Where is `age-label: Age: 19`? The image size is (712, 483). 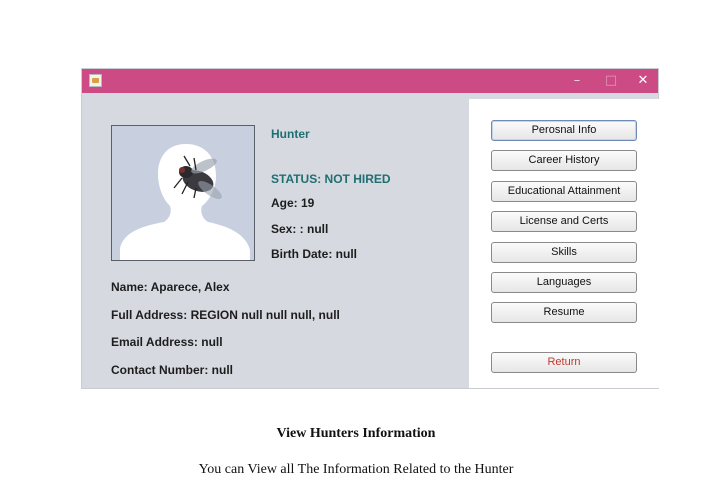
age-label: Age: 19 is located at coordinates (293, 203).